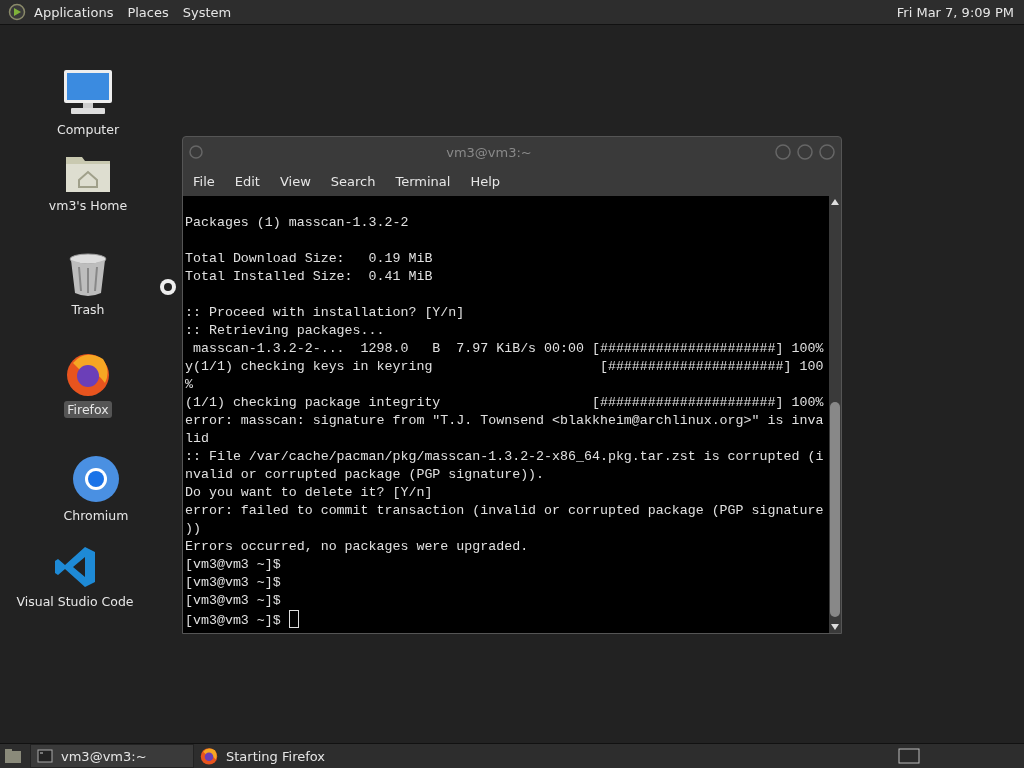 The image size is (1024, 768). Describe the element at coordinates (507, 348) in the screenshot. I see `terminal-line: masscan-1.3.2-2-... 1298.0 B 7.97 KiB/s 00:00 [######################] 100%` at that location.